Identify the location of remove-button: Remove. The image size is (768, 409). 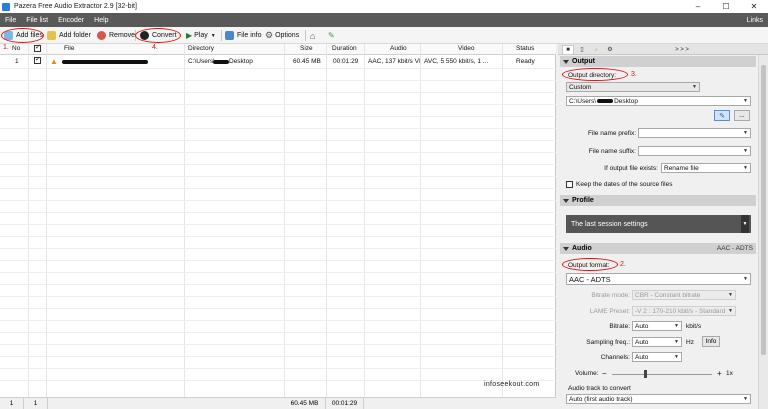
(116, 35).